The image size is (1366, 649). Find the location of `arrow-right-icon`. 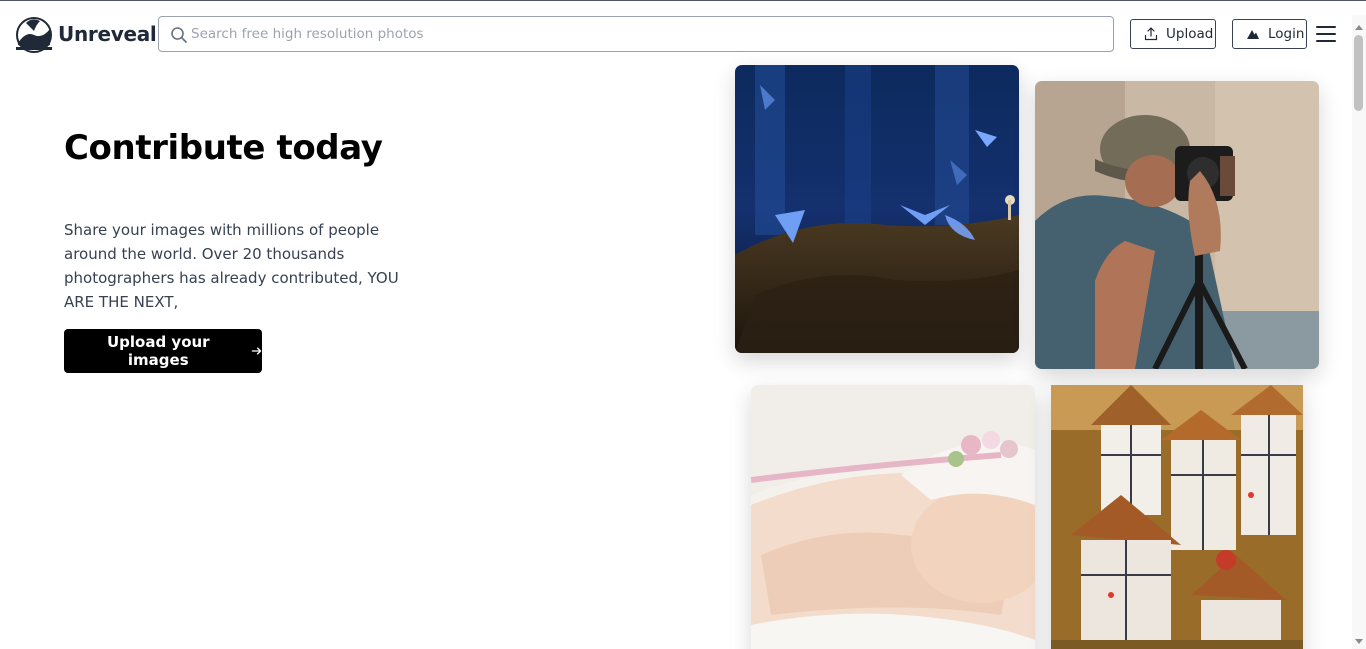

arrow-right-icon is located at coordinates (256, 351).